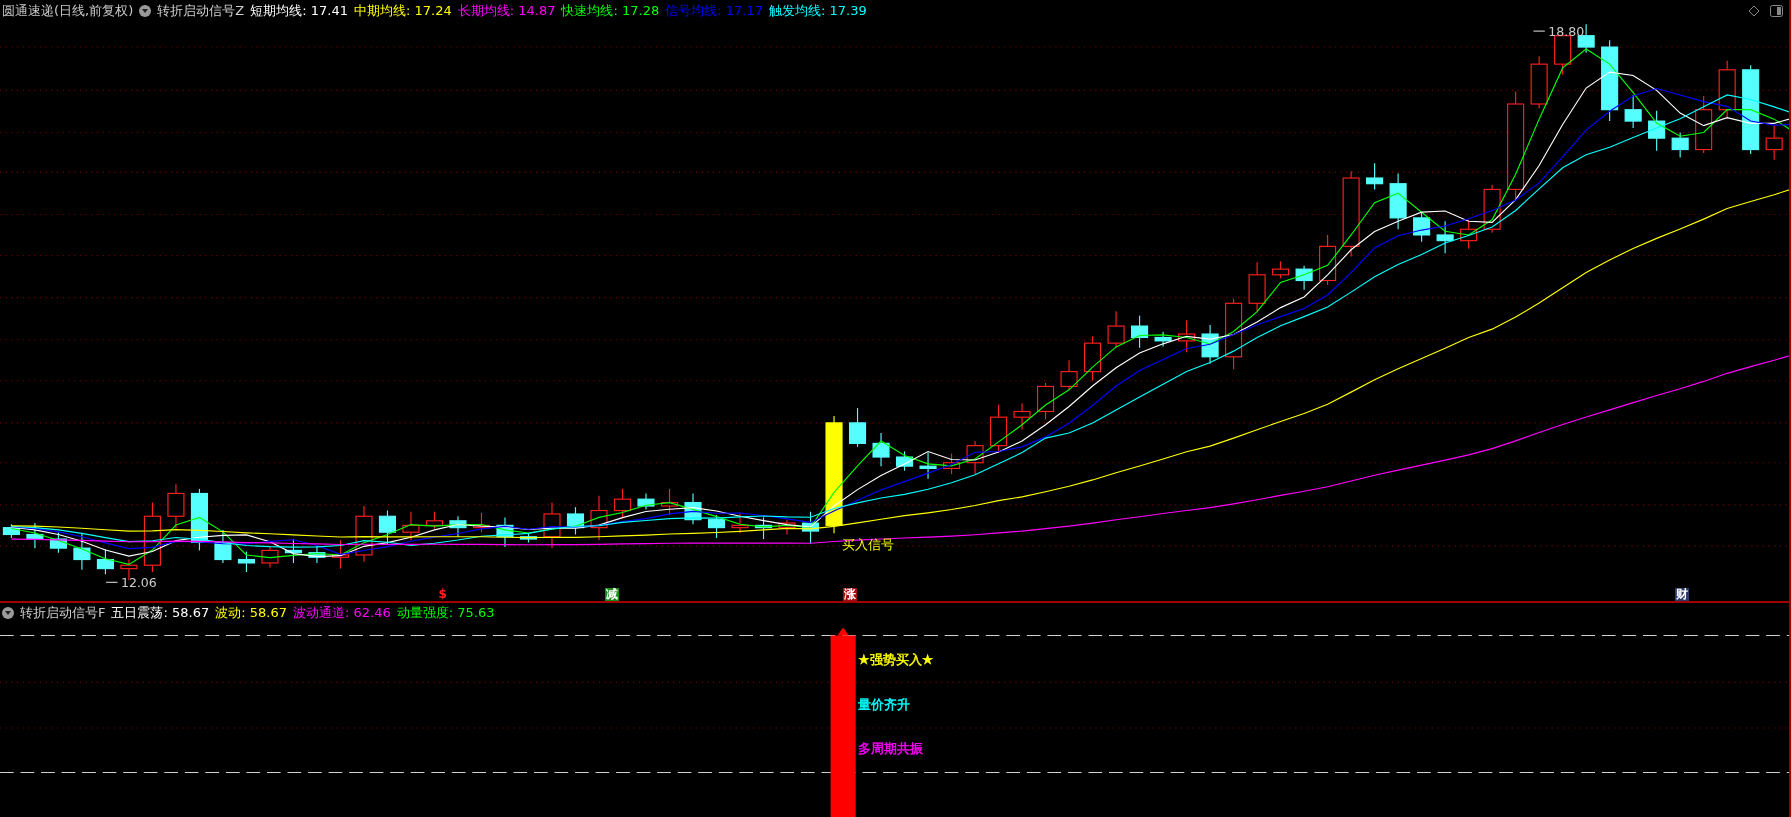  What do you see at coordinates (68, 11) in the screenshot?
I see `instrument-title: 圆通速递(日线,前复权)` at bounding box center [68, 11].